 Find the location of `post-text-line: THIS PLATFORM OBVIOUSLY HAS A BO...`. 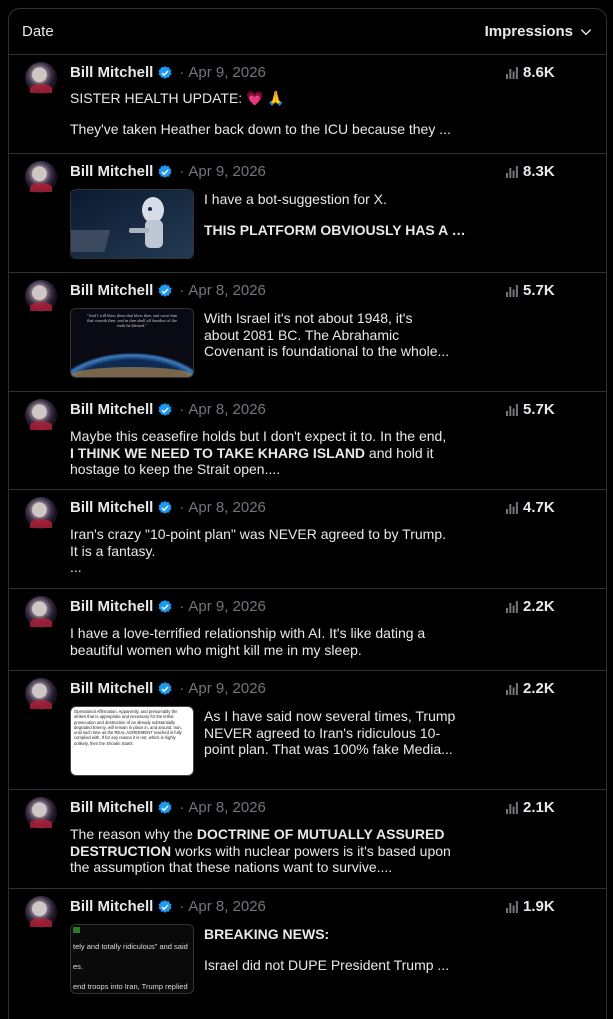

post-text-line: THIS PLATFORM OBVIOUSLY HAS A BO... is located at coordinates (335, 229).